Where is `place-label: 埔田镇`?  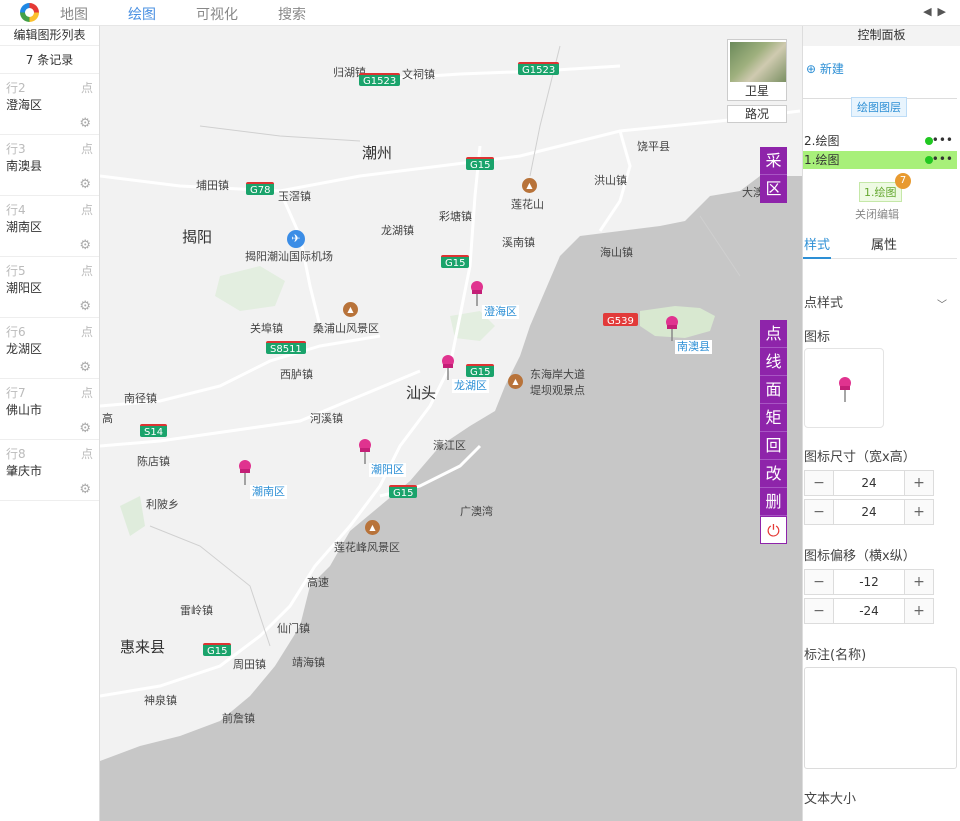
place-label: 埔田镇 is located at coordinates (212, 185).